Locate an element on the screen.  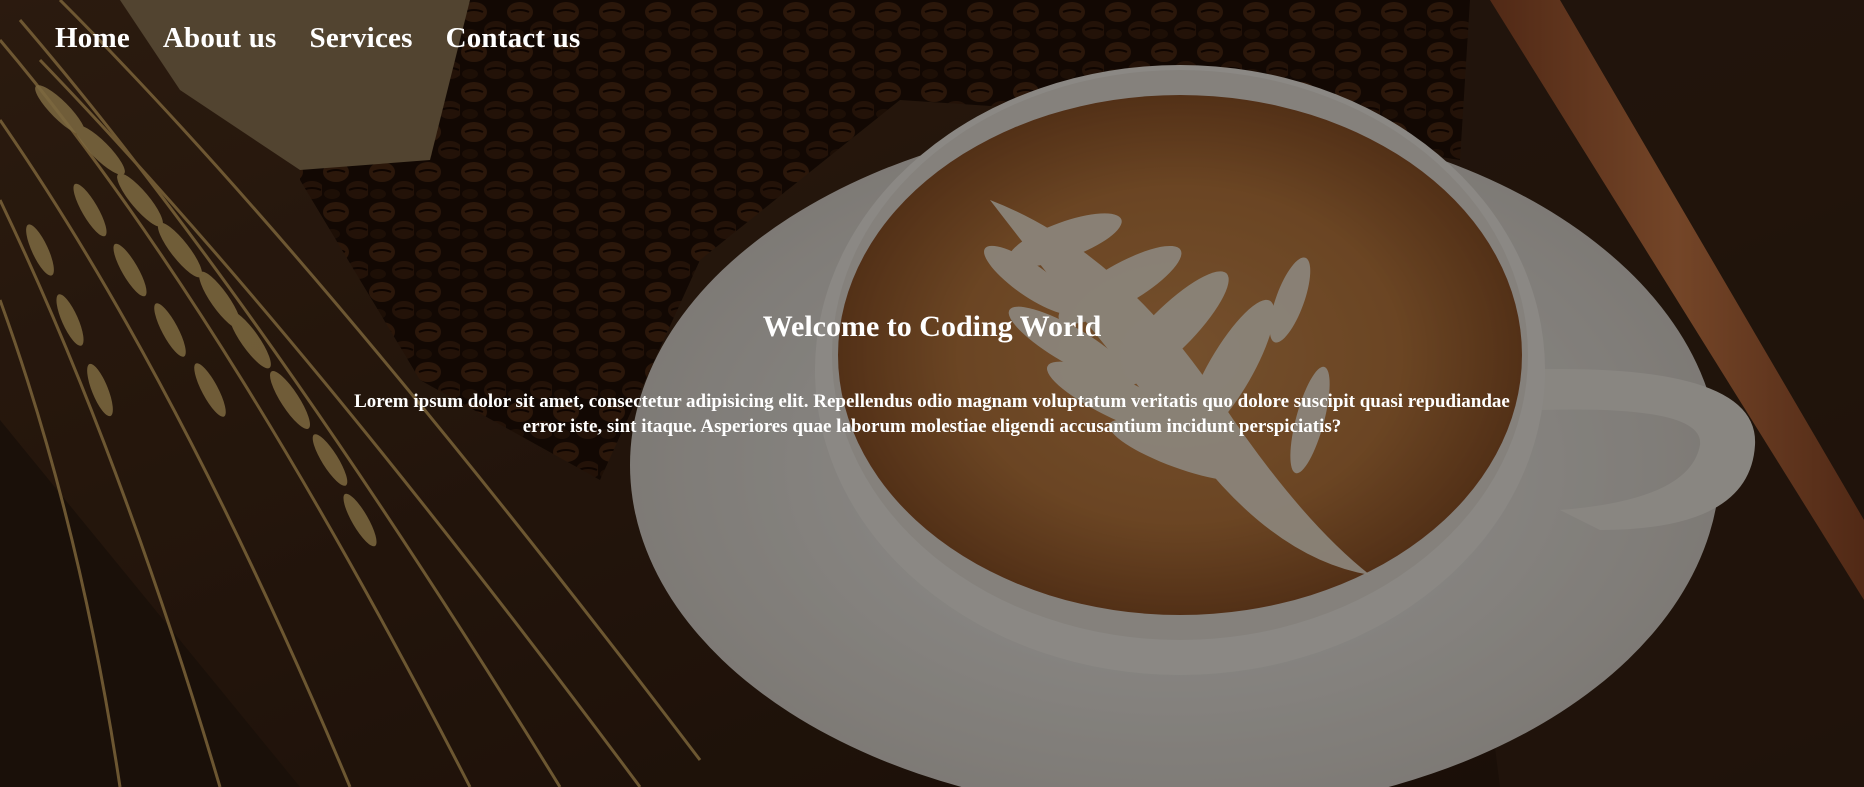
nav-link-services: Services is located at coordinates (361, 38).